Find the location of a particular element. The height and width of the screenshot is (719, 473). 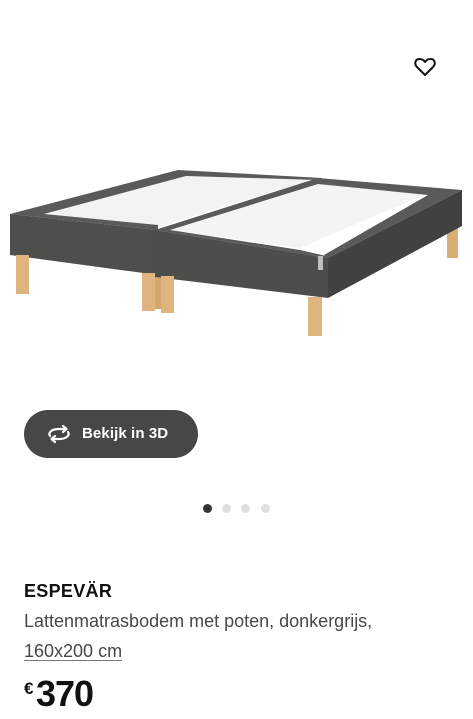

product-name: ESPEVÄR is located at coordinates (68, 591).